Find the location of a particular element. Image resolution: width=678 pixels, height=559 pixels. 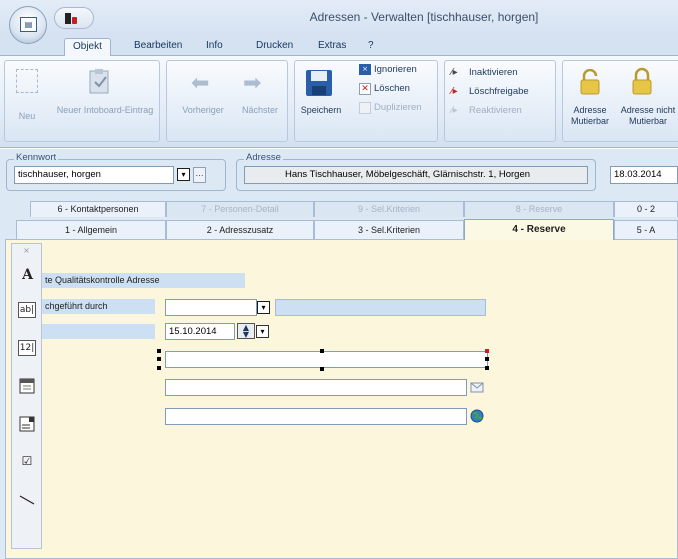

adresse-label: Adresse is located at coordinates (263, 157).